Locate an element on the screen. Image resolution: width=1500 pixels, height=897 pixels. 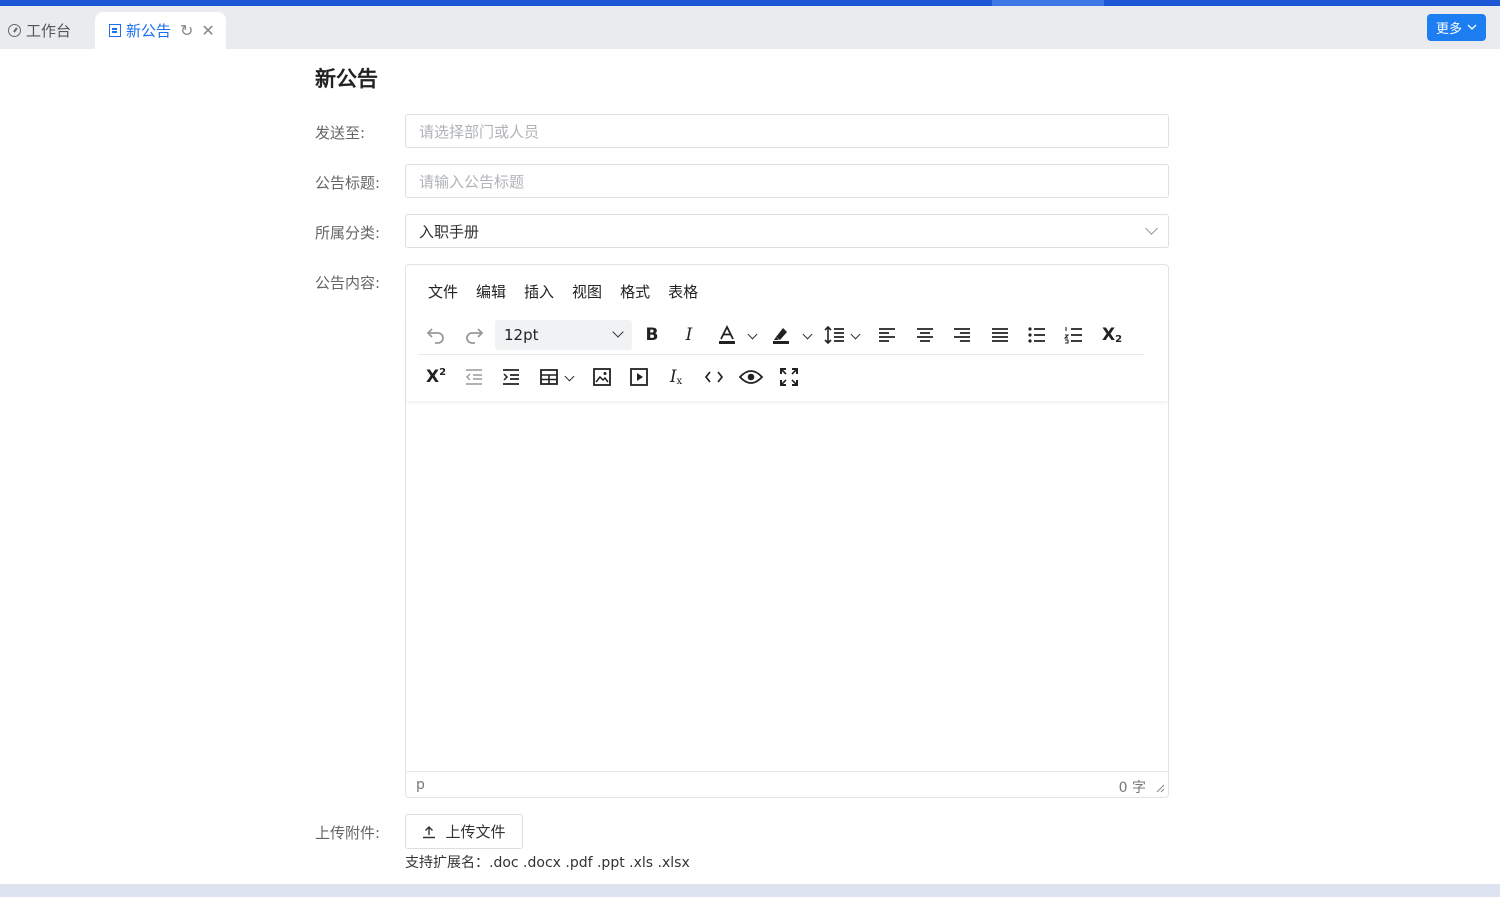
bullet-list-icon is located at coordinates (1037, 335).